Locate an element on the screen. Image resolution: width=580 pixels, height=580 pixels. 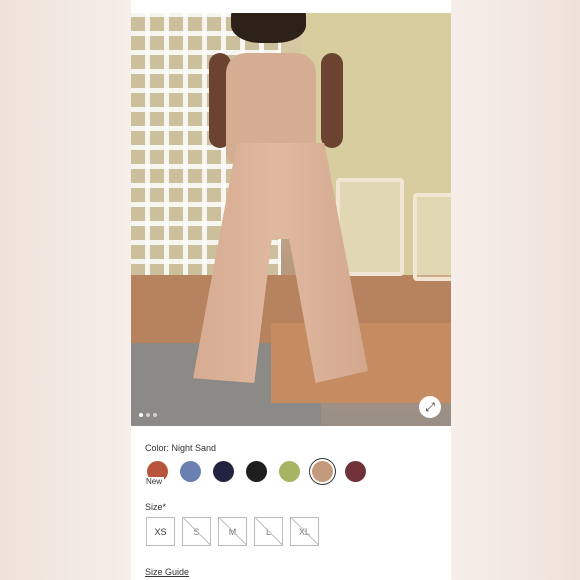
color-swatches: New is located at coordinates (255, 473).